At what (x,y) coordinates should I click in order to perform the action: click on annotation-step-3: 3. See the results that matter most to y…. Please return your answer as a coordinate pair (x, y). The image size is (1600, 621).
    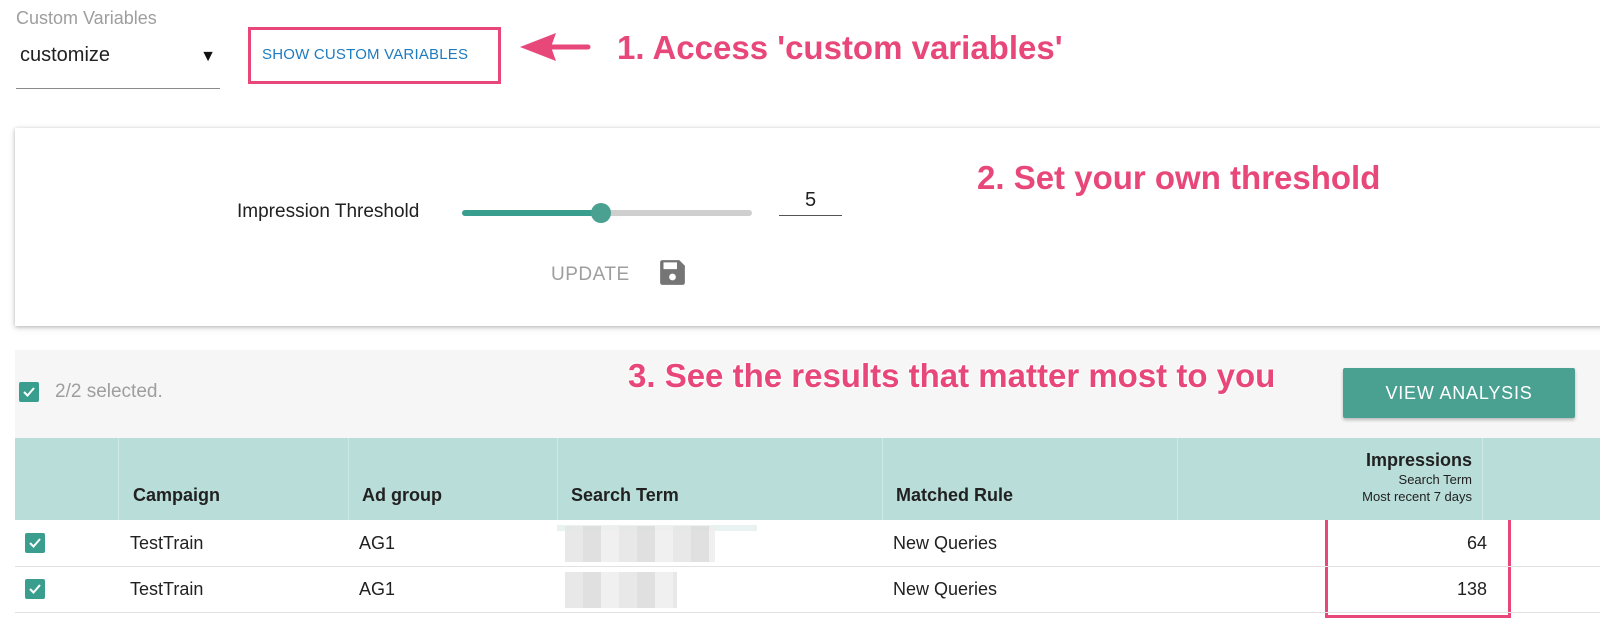
    Looking at the image, I should click on (952, 375).